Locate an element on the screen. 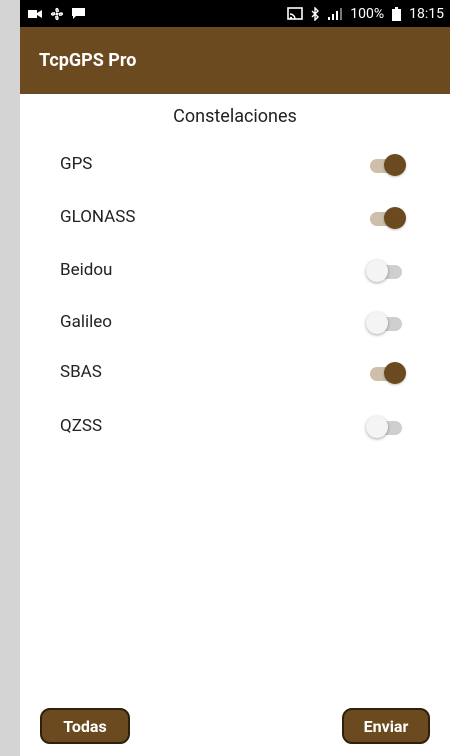 This screenshot has width=450, height=756. row-label-galileo: Galileo is located at coordinates (86, 322).